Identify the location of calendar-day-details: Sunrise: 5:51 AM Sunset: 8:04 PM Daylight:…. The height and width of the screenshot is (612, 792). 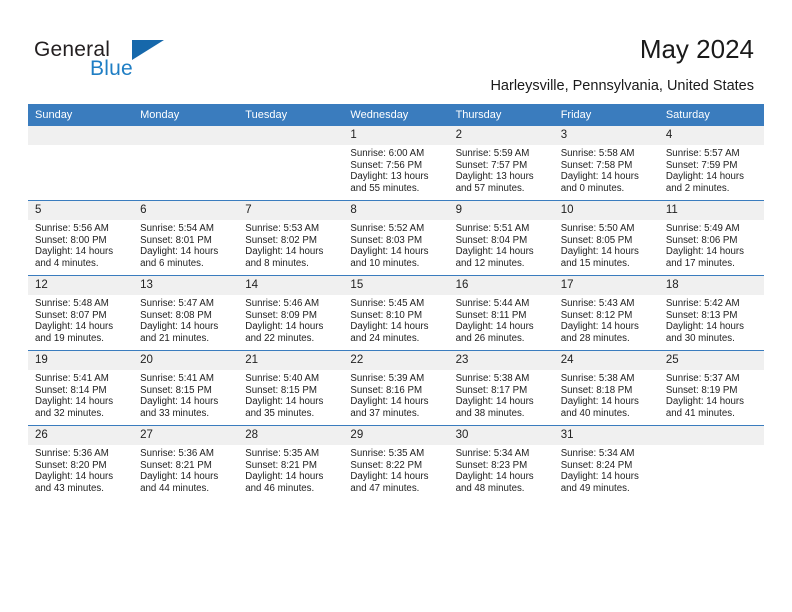
(501, 244).